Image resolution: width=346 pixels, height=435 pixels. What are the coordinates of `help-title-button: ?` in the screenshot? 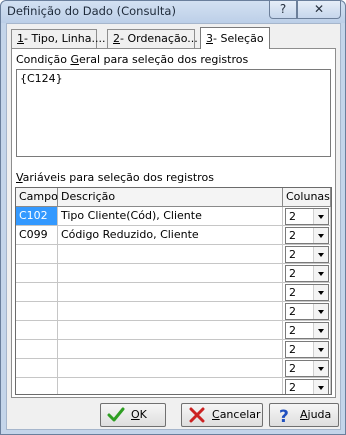 It's located at (283, 10).